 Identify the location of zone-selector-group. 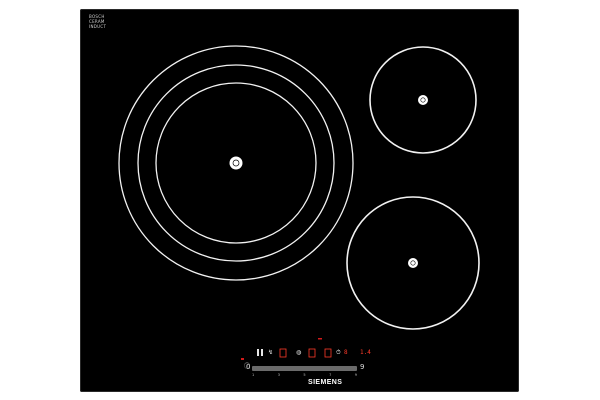
(260, 352).